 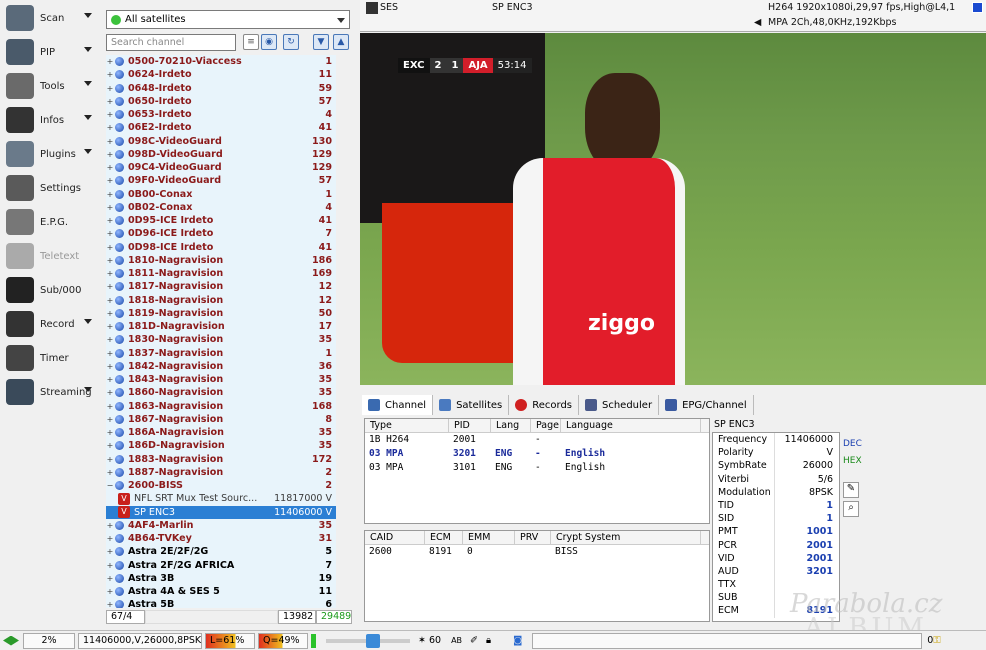 I want to click on caid-group: +1867-Nagravision 8, so click(x=221, y=419).